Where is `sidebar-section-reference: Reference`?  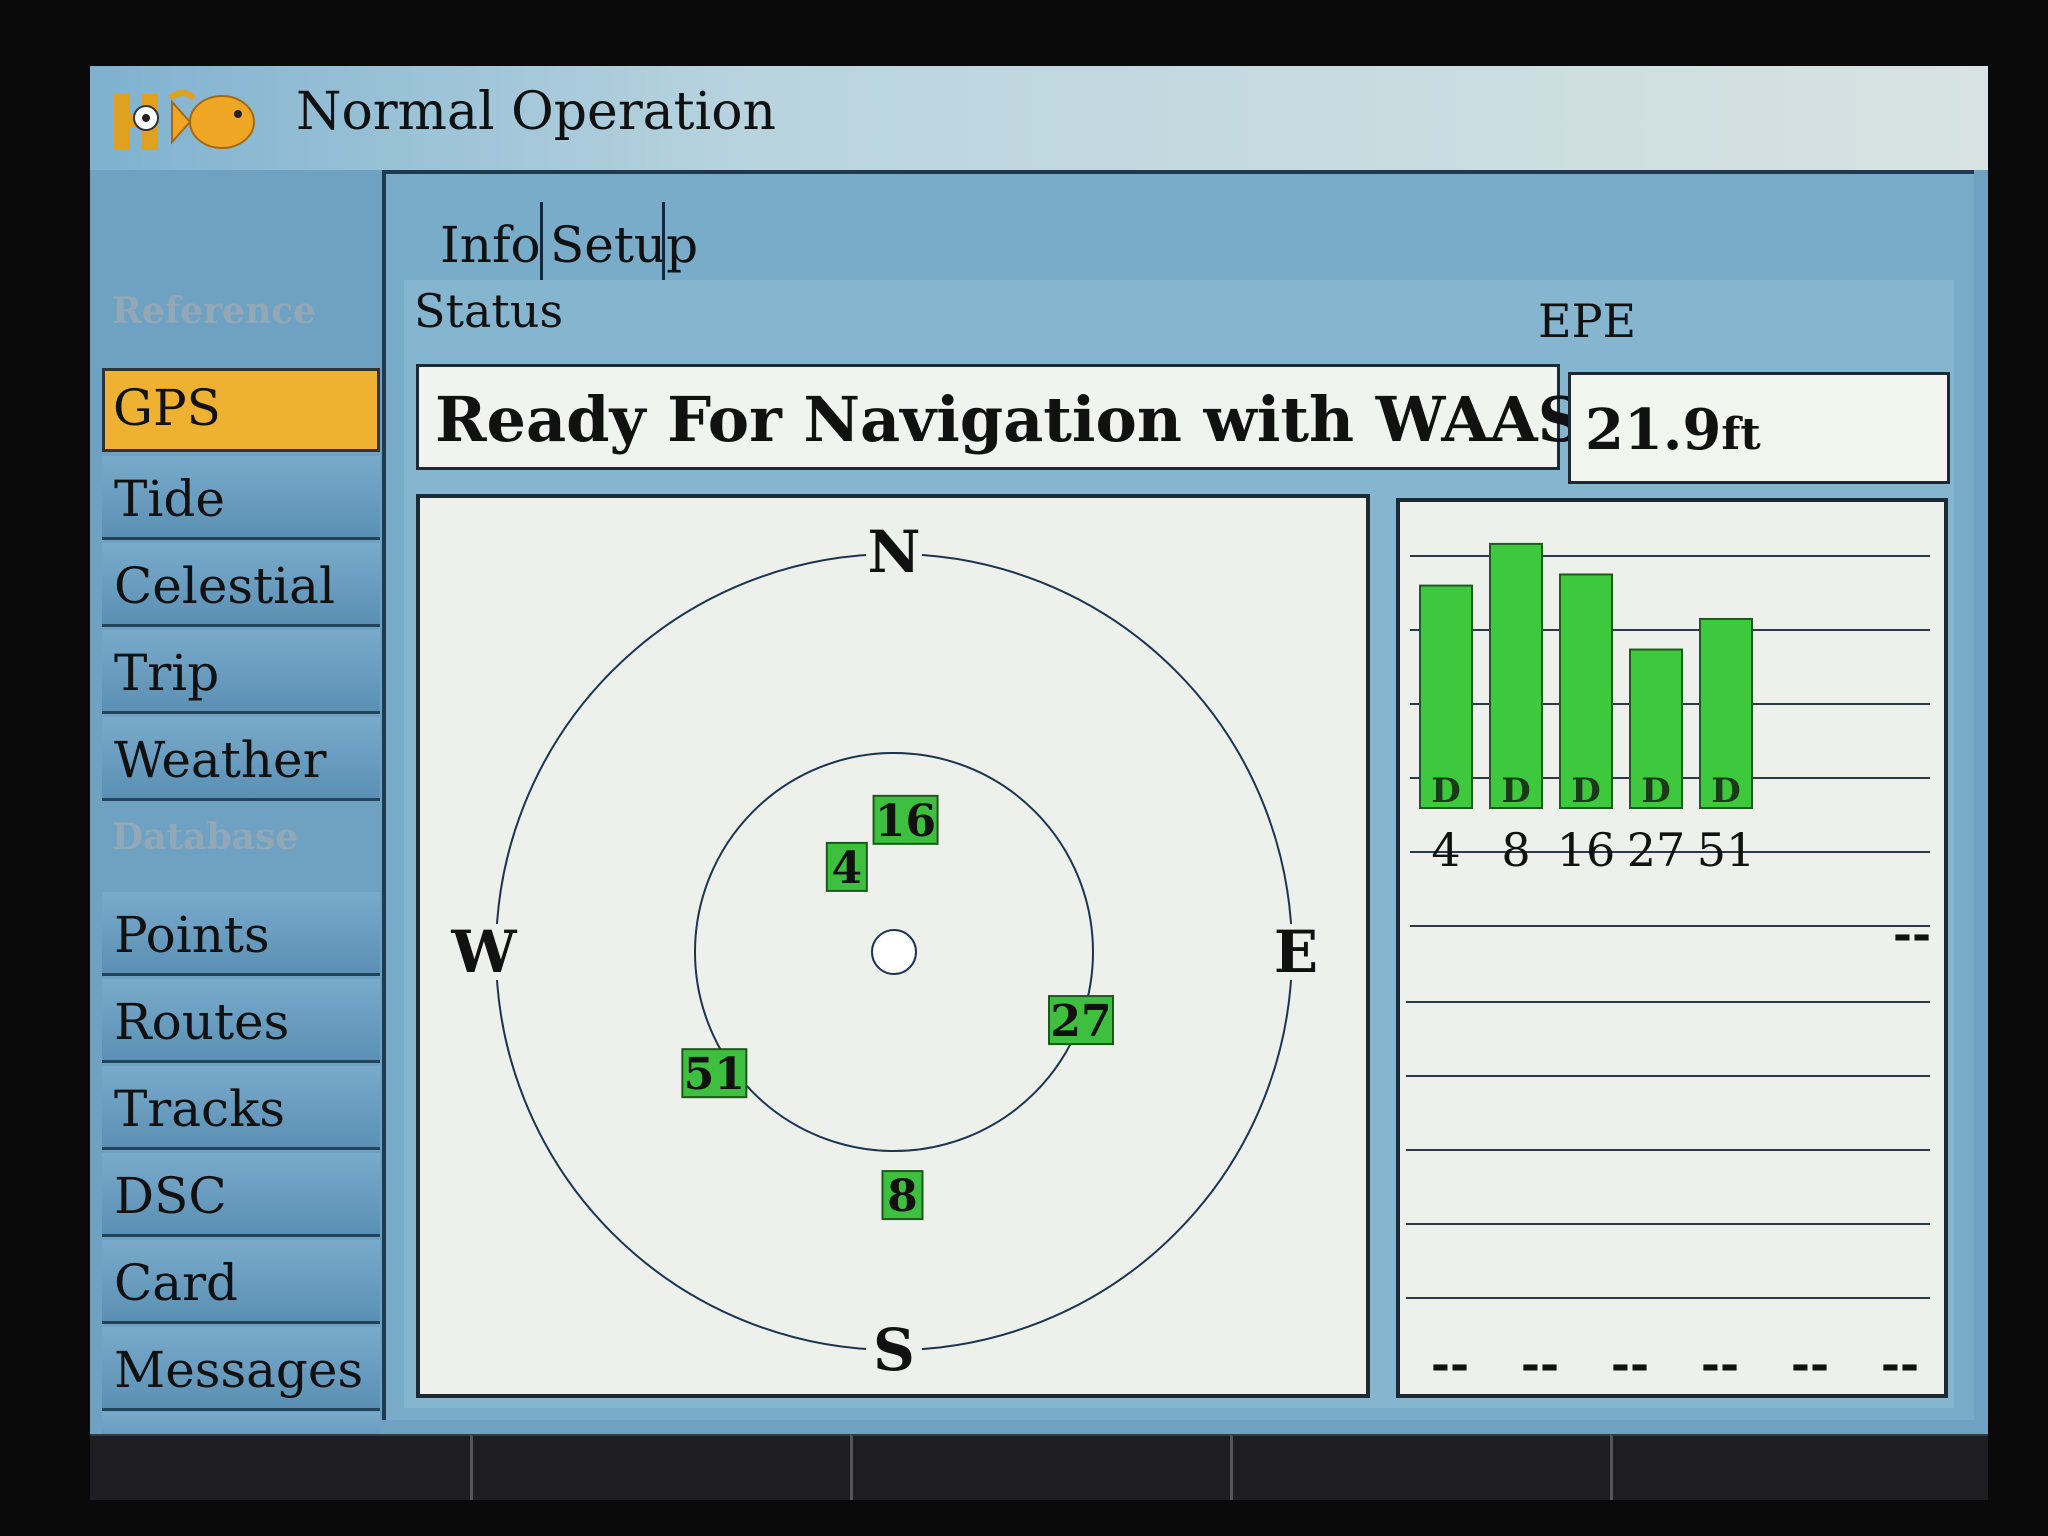 sidebar-section-reference: Reference is located at coordinates (214, 311).